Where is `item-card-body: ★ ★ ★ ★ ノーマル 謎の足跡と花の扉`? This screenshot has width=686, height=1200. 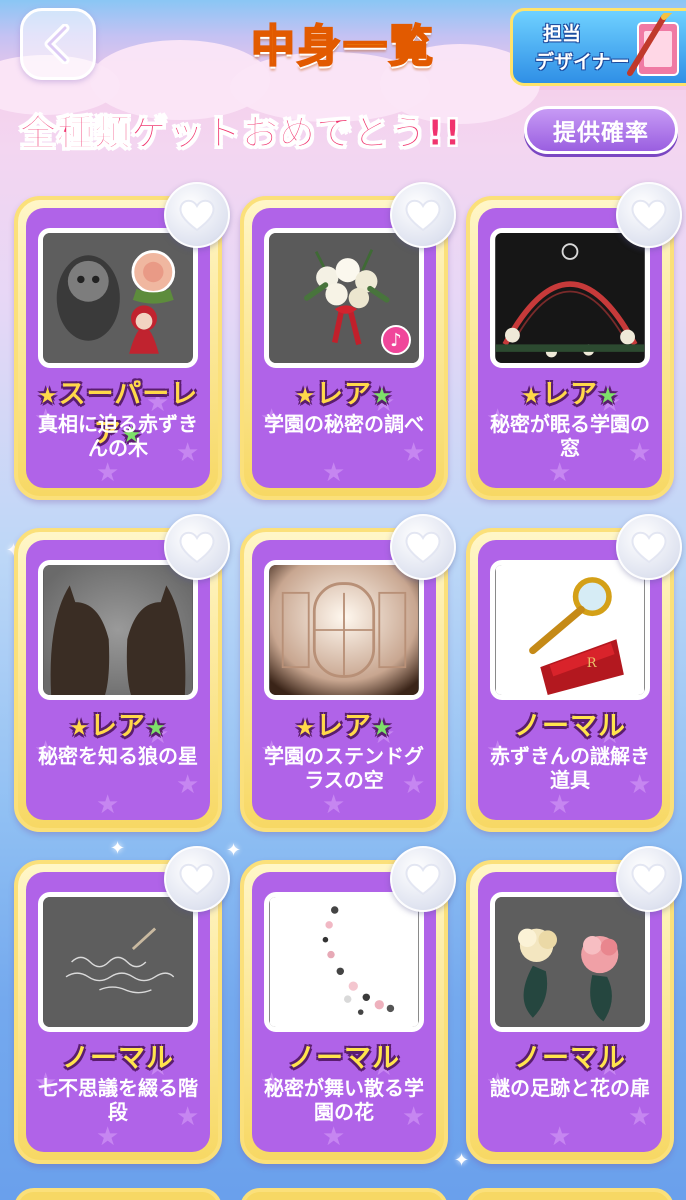
item-card-body: ★ ★ ★ ★ ノーマル 謎の足跡と花の扉 is located at coordinates (570, 1012).